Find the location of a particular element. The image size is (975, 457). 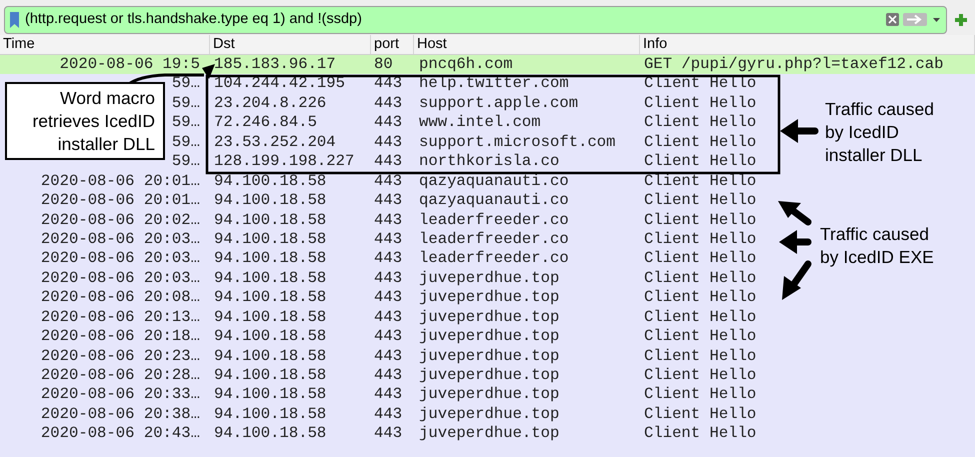

table-cell: www.intel.com is located at coordinates (480, 122).